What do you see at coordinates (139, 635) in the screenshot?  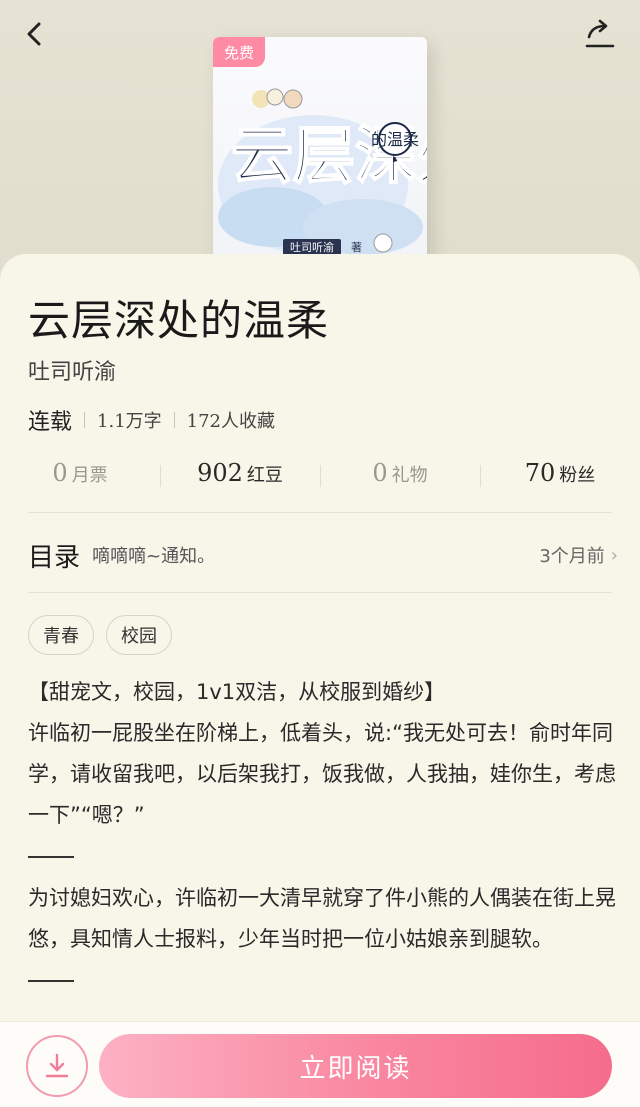 I see `tag-campus: 校园` at bounding box center [139, 635].